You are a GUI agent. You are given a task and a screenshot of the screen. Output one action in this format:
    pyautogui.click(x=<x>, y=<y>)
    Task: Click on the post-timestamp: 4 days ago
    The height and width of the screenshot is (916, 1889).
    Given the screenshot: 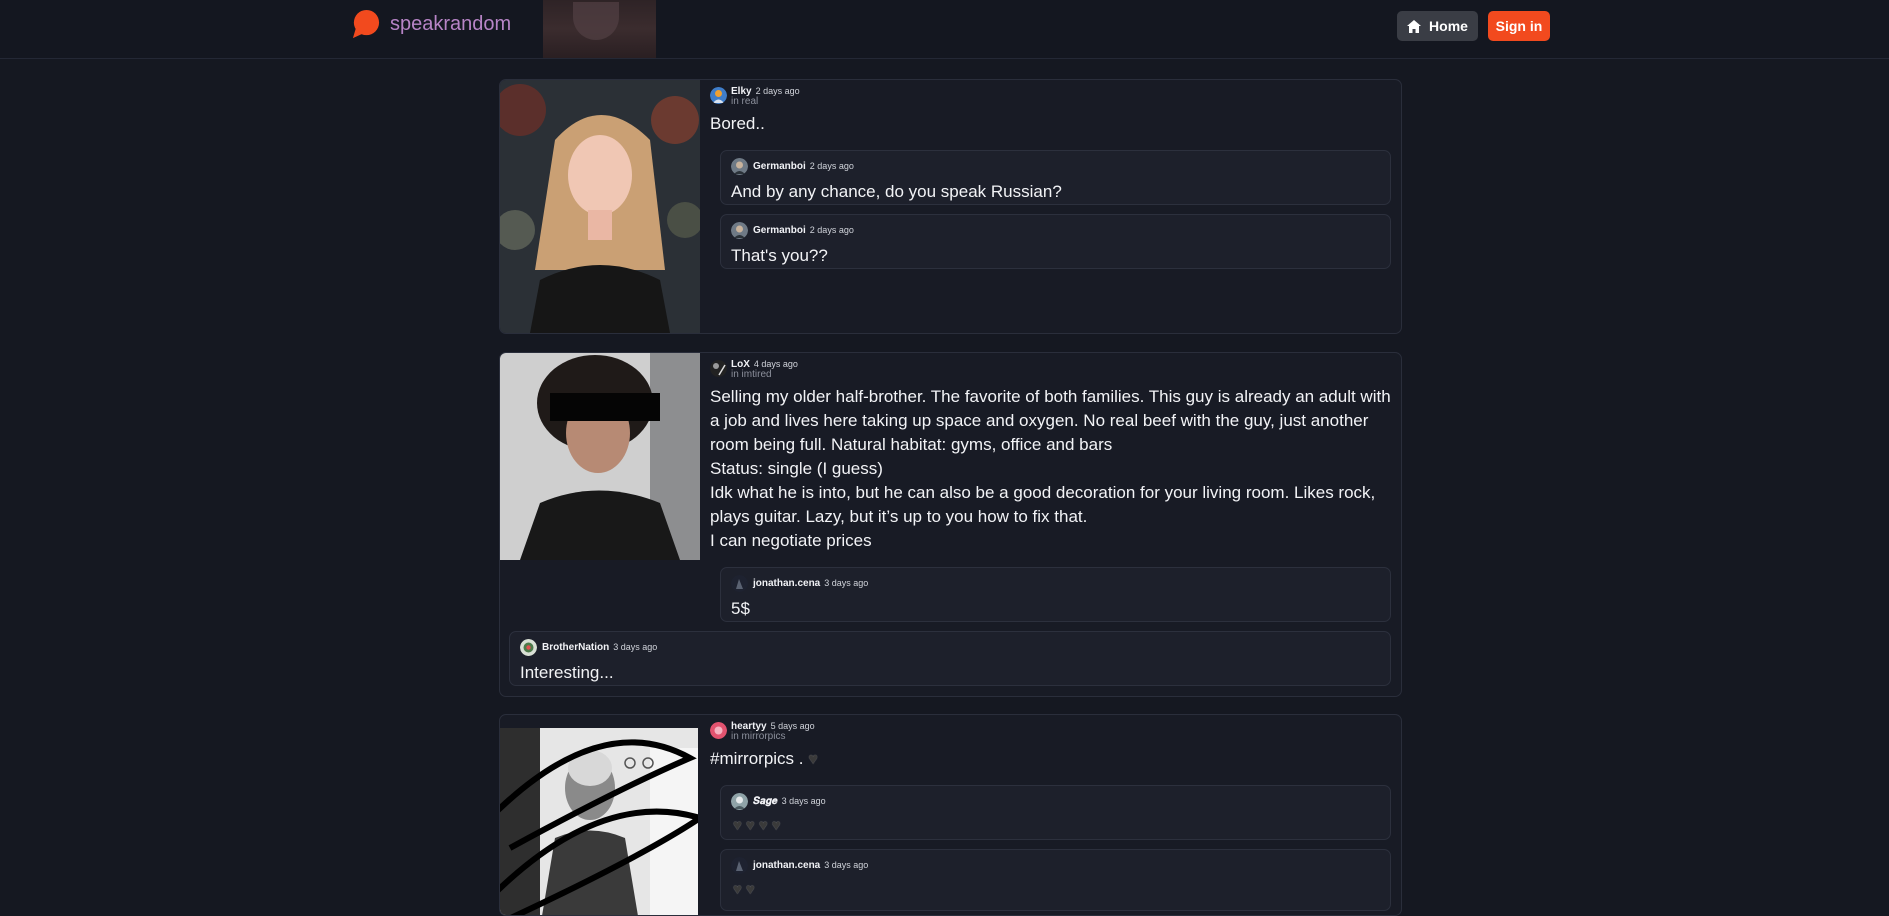 What is the action you would take?
    pyautogui.click(x=775, y=364)
    